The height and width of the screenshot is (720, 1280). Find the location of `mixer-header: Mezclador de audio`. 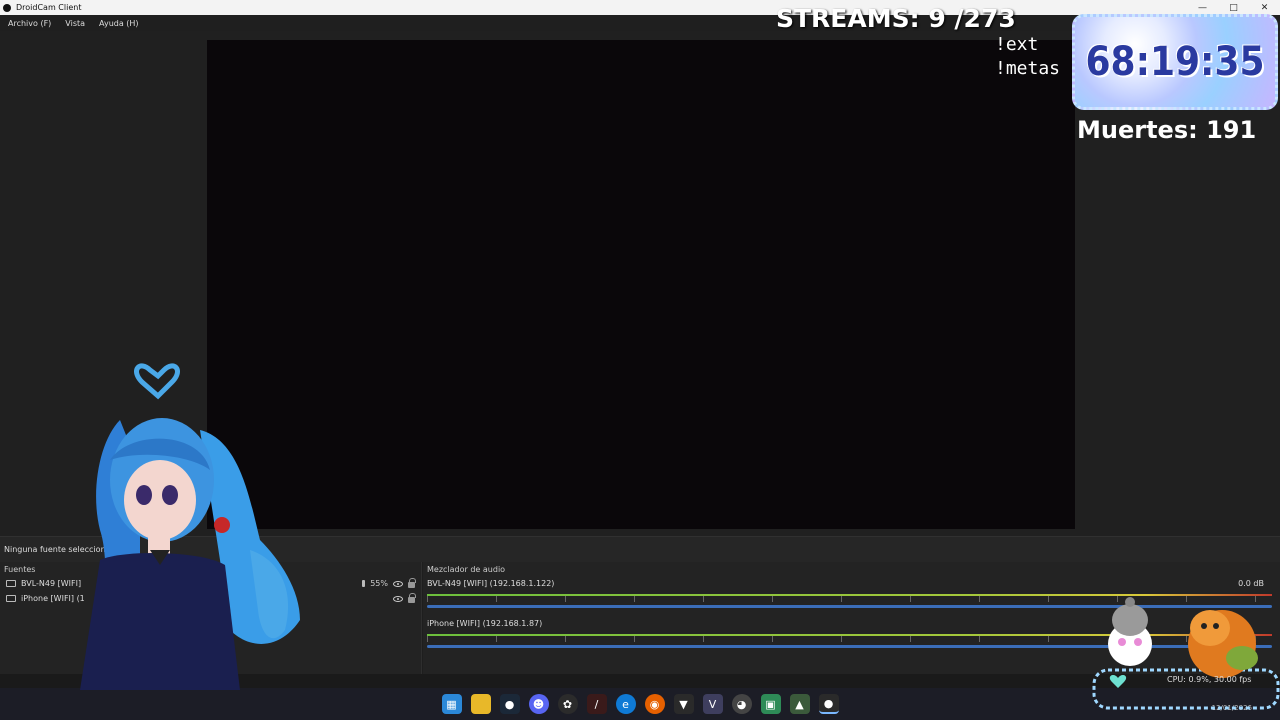

mixer-header: Mezclador de audio is located at coordinates (466, 569).